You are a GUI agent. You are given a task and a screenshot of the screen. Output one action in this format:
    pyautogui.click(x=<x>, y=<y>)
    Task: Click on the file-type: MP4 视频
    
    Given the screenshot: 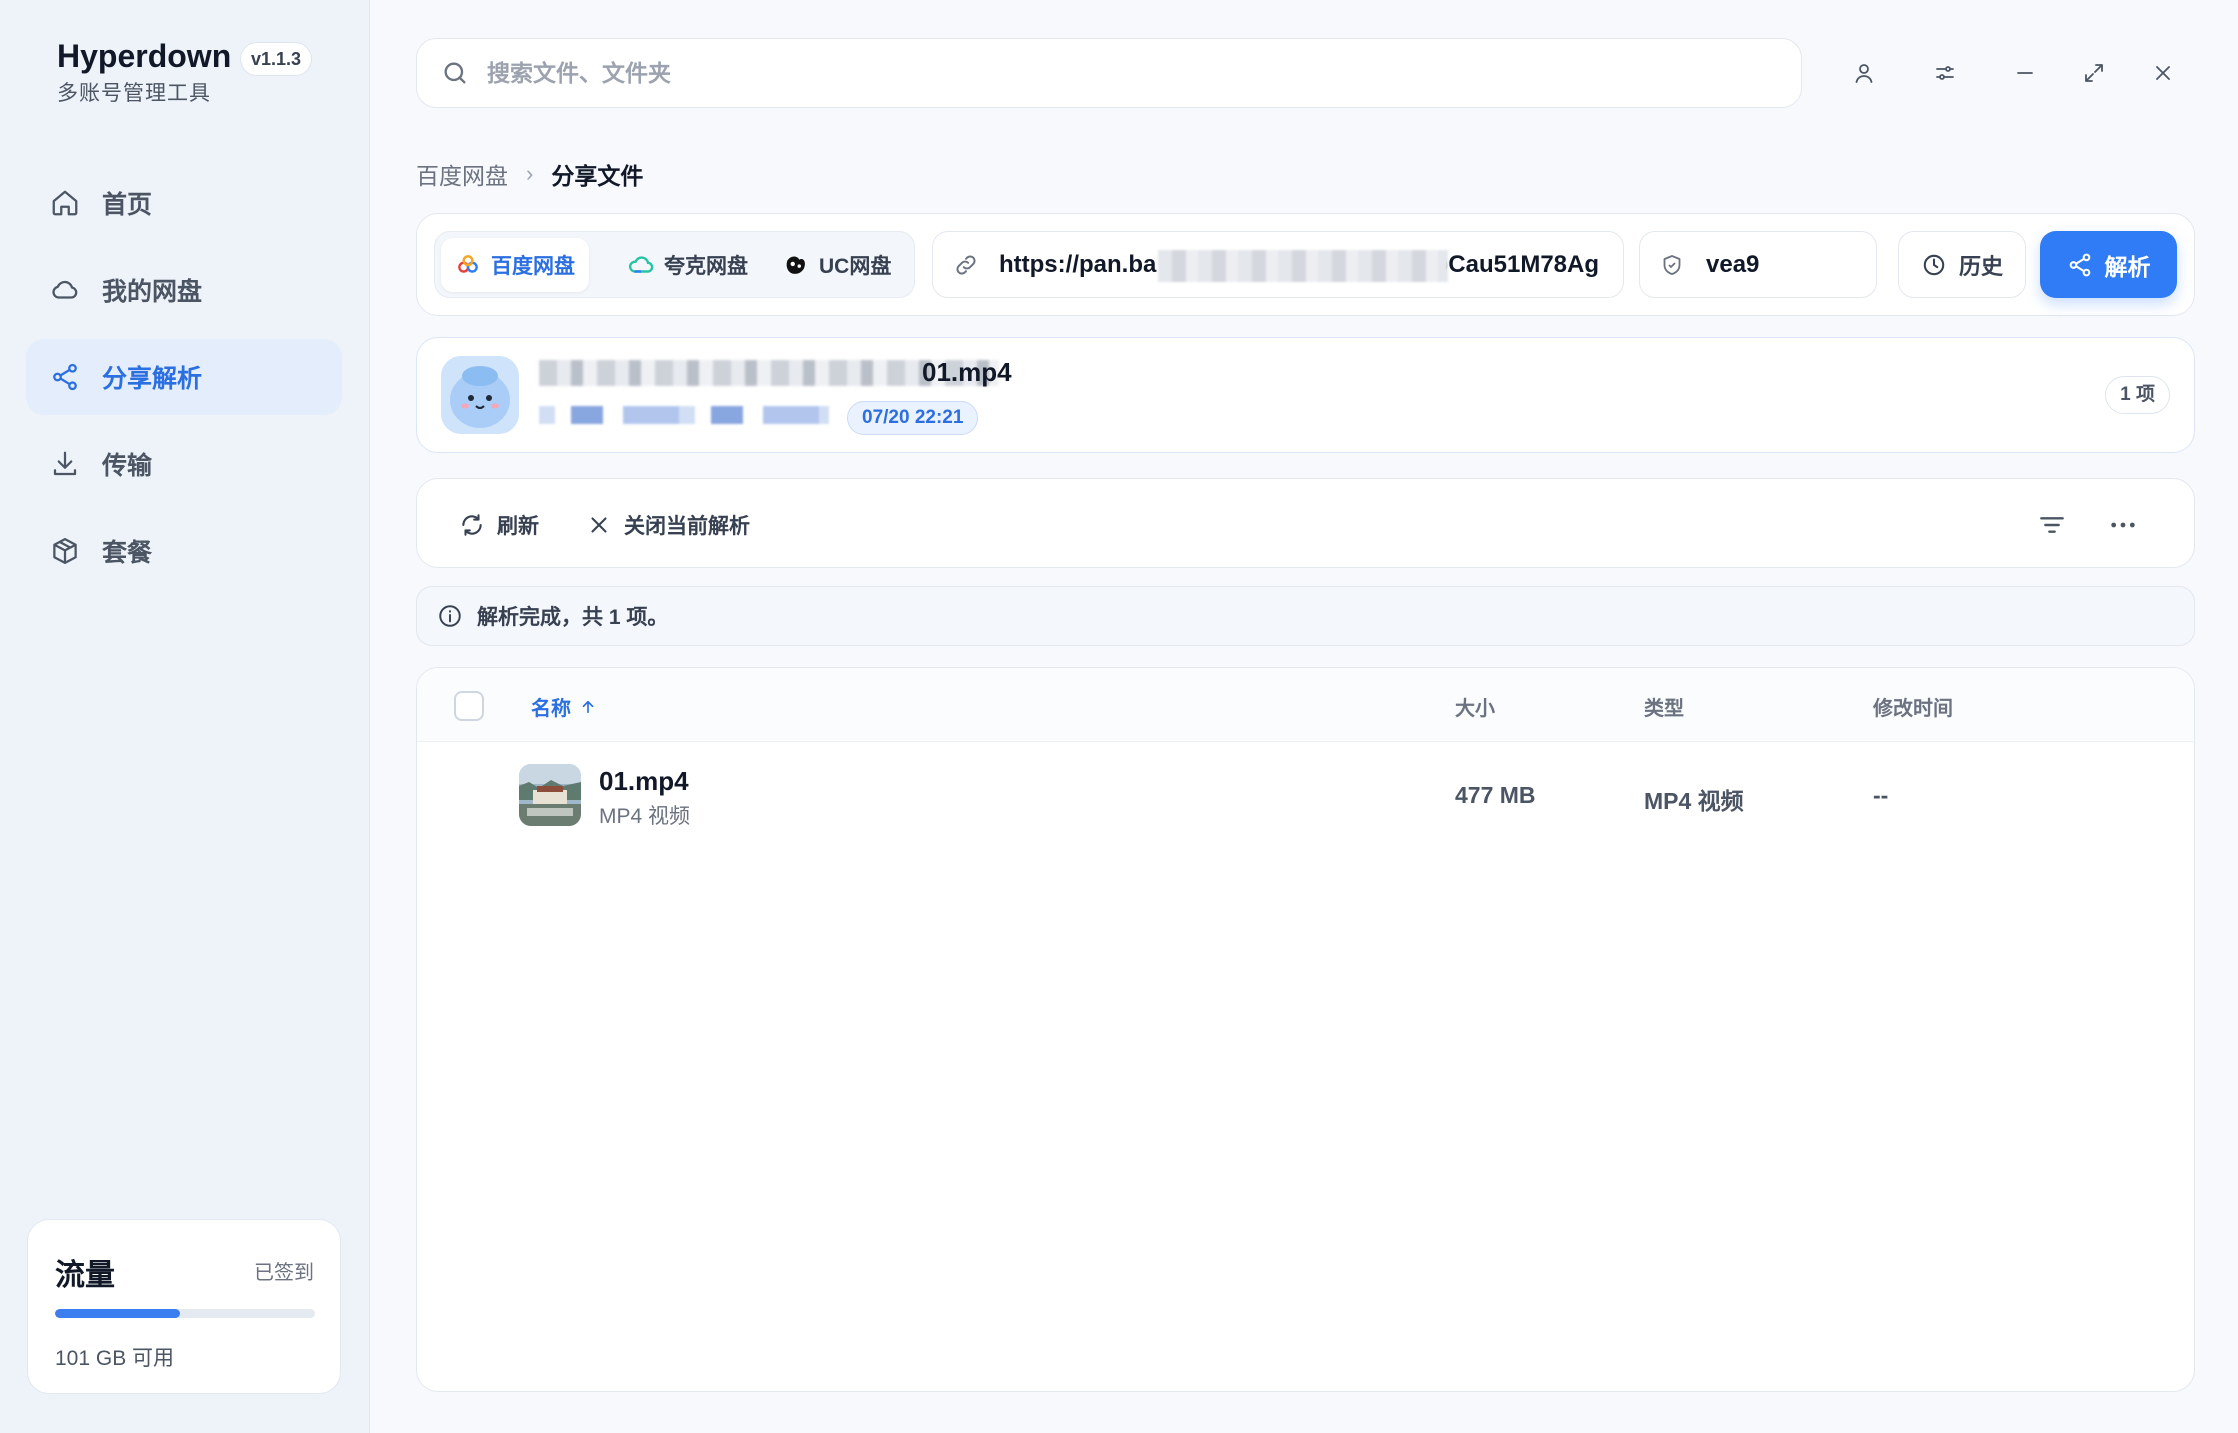 What is the action you would take?
    pyautogui.click(x=1694, y=801)
    